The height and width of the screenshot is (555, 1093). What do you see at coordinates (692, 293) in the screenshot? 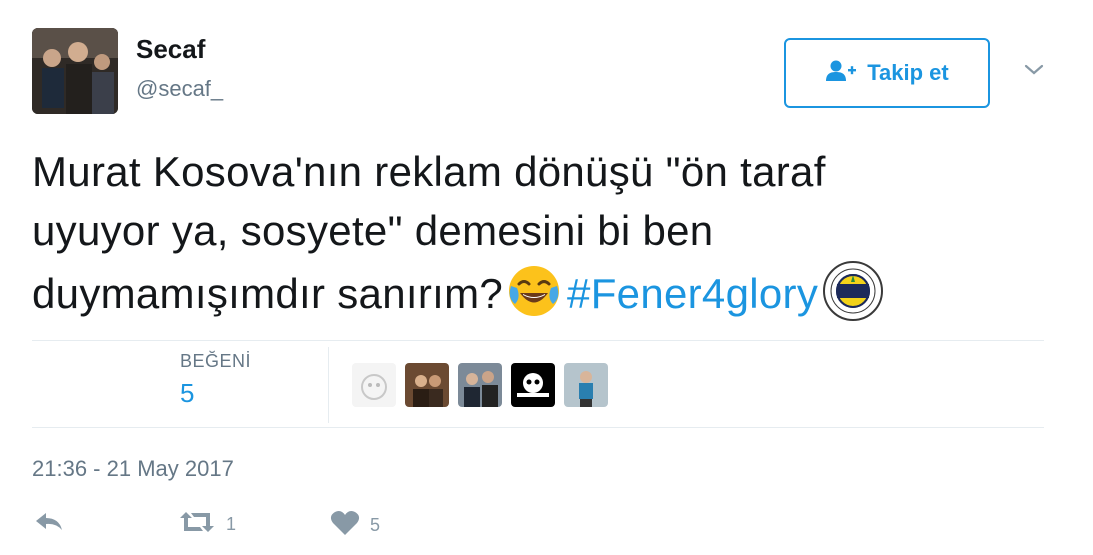
I see `hashtag-link: #Fener4glory` at bounding box center [692, 293].